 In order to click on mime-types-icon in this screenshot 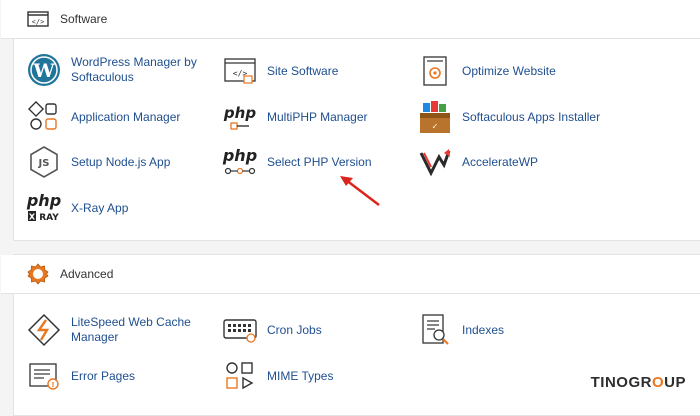, I will do `click(240, 376)`.